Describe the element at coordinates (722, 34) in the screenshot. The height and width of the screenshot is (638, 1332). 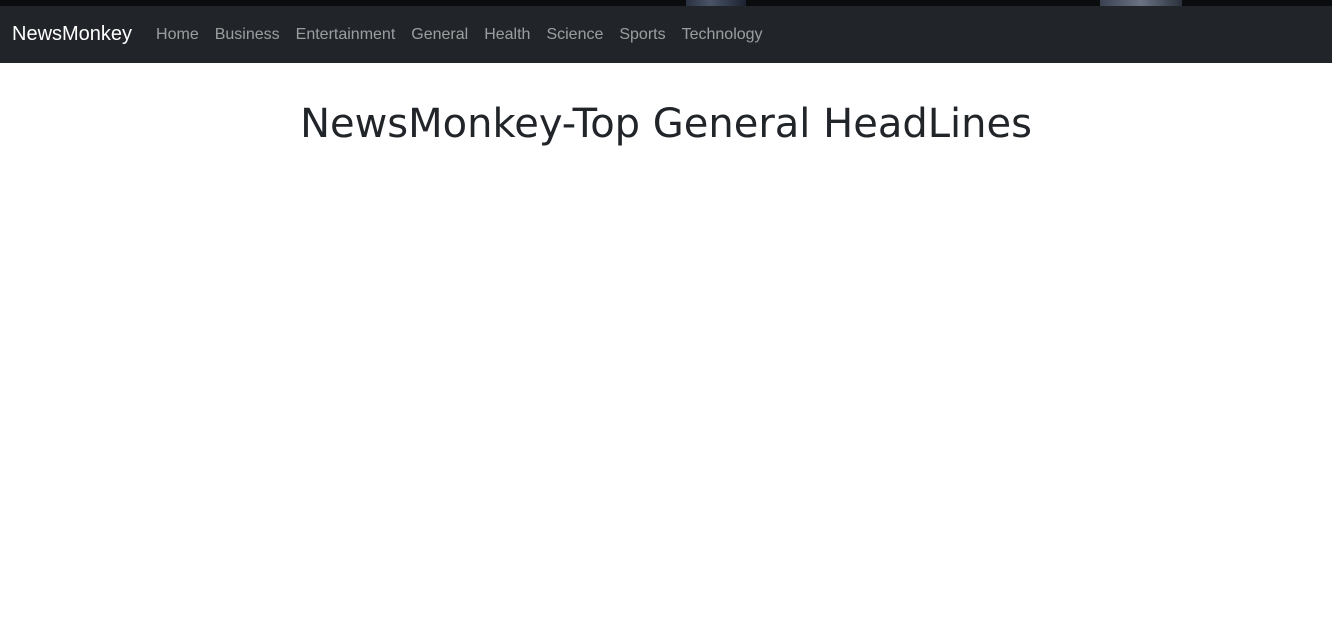
I see `nav-link-technology: Technology` at that location.